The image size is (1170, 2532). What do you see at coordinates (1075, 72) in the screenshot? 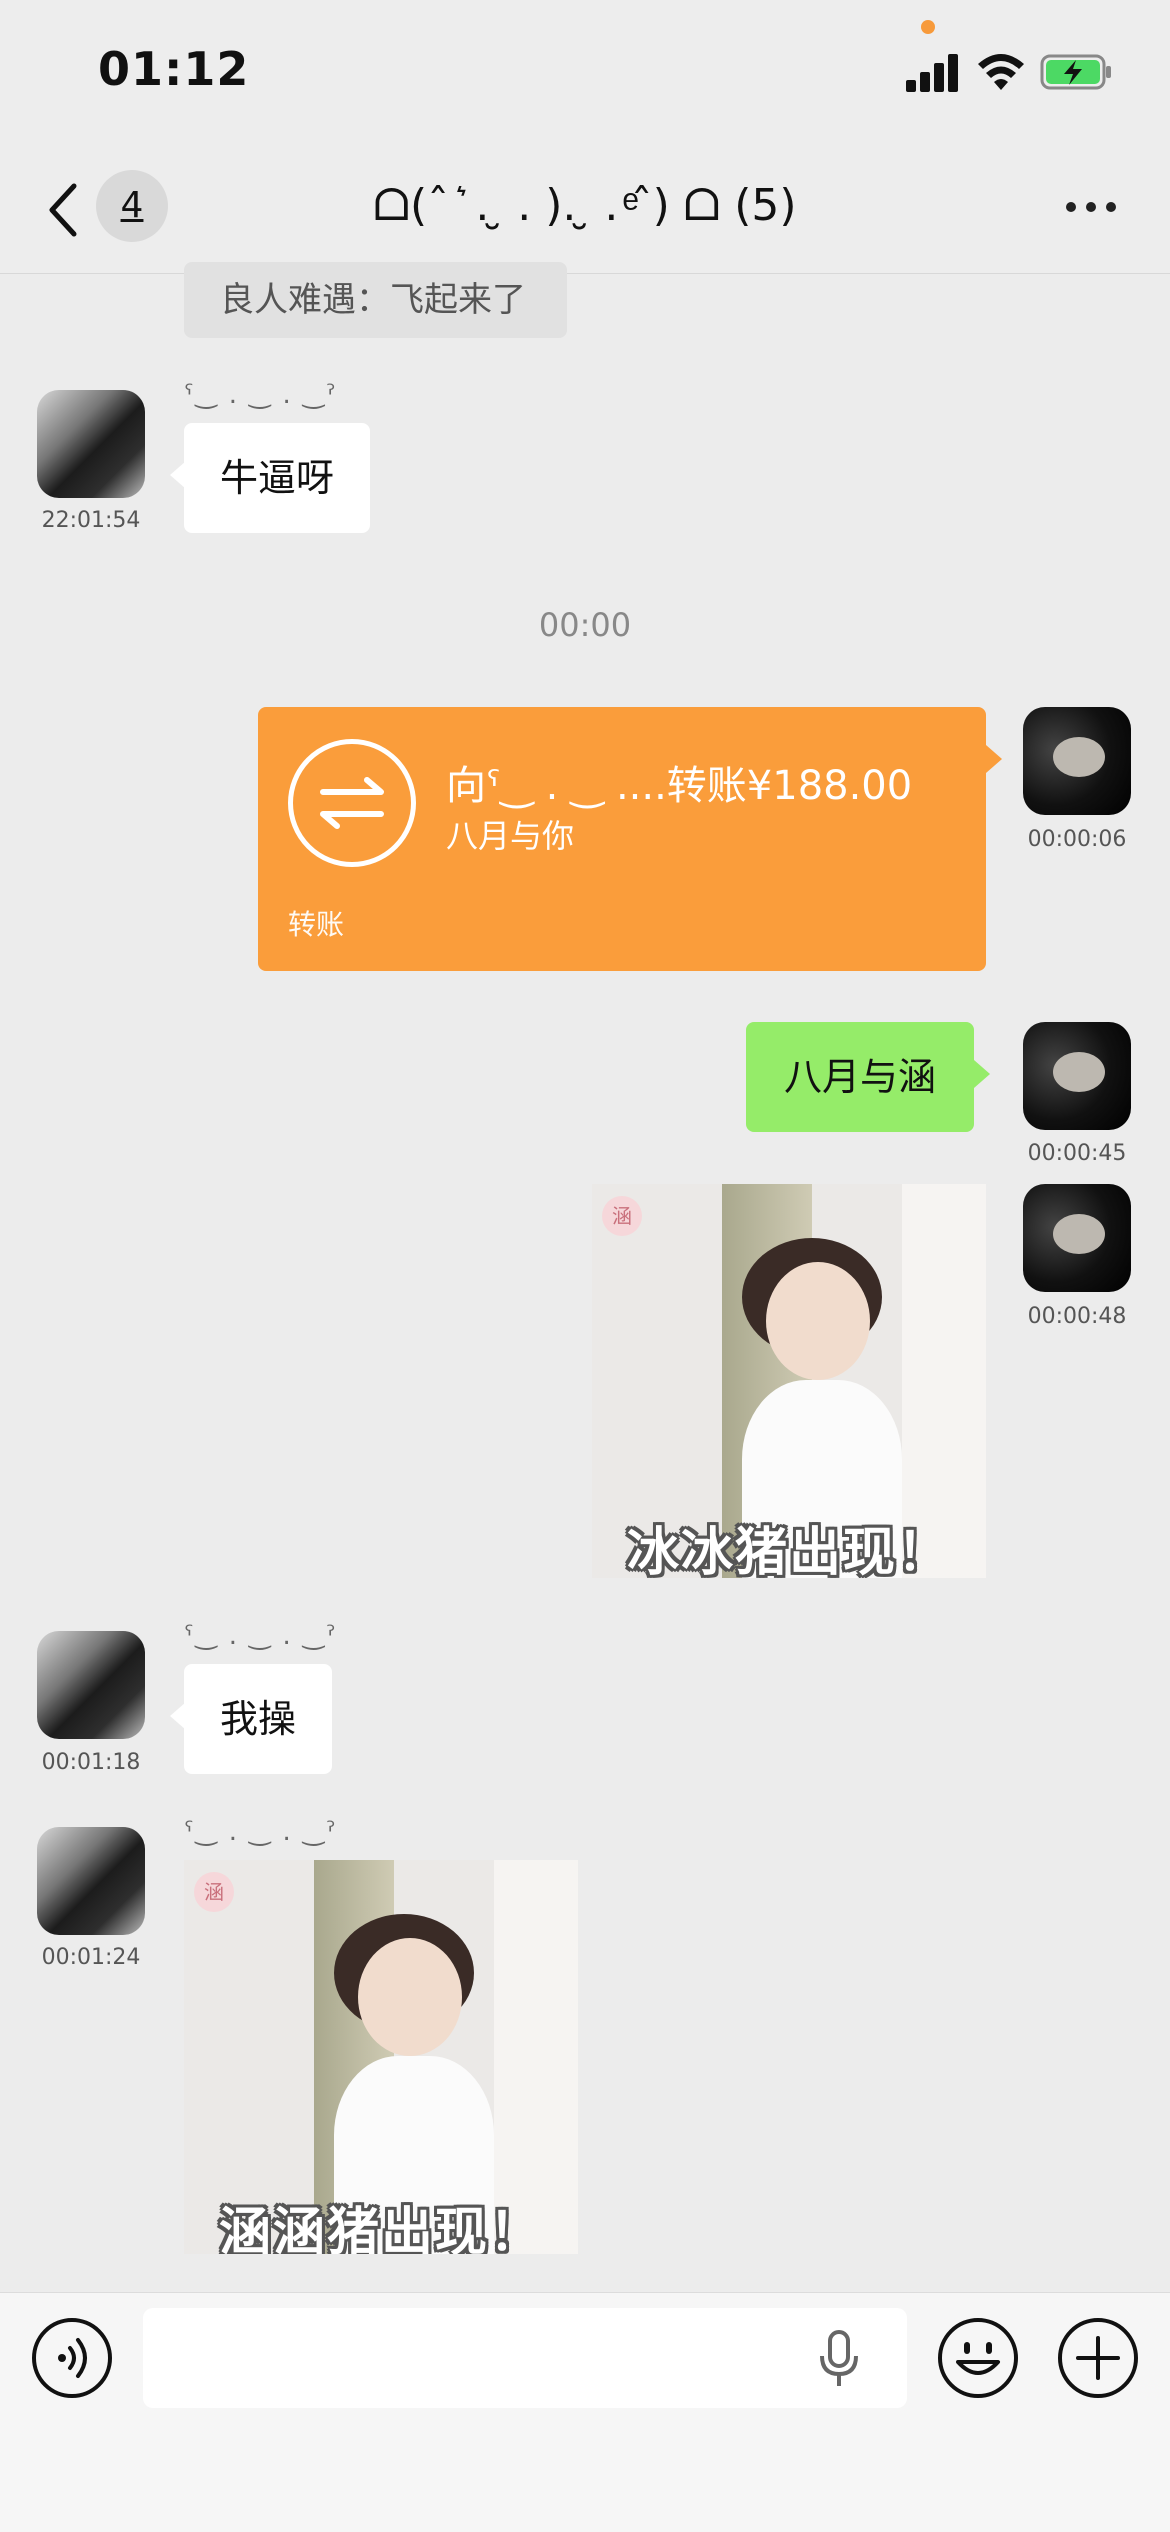
I see `battery-charging-icon` at bounding box center [1075, 72].